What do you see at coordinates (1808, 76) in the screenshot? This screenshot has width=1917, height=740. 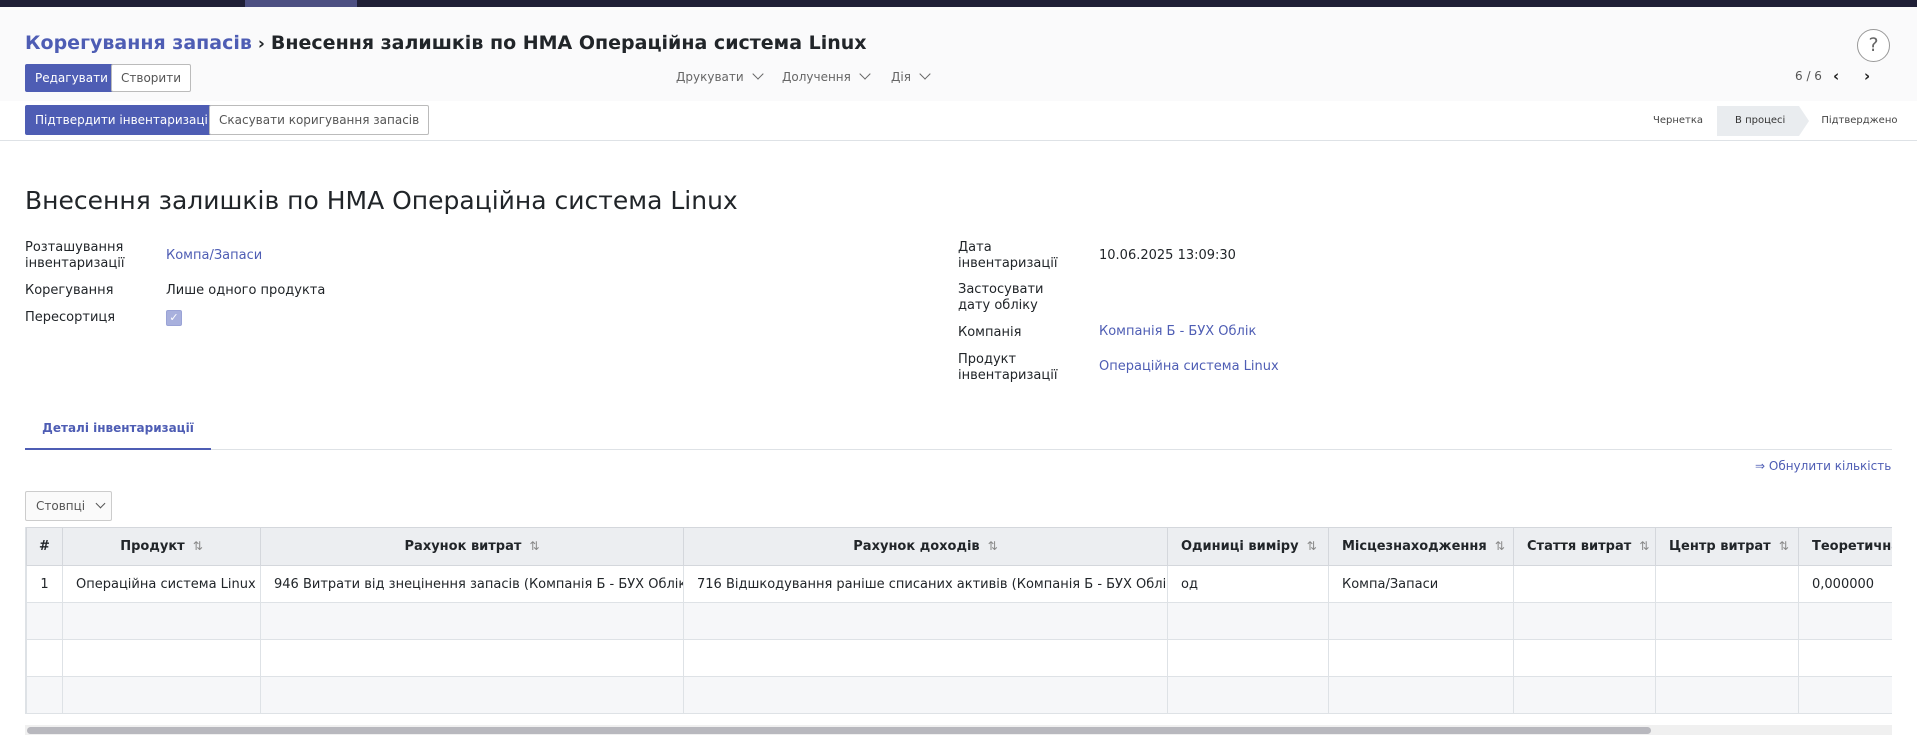 I see `pager-value: 6 / 6` at bounding box center [1808, 76].